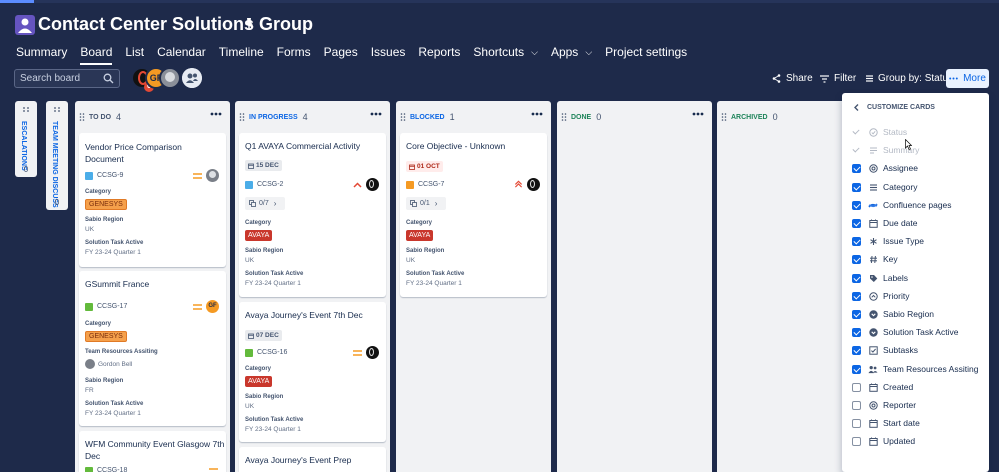 The width and height of the screenshot is (999, 472). Describe the element at coordinates (341, 52) in the screenshot. I see `nav-pages: Pages` at that location.